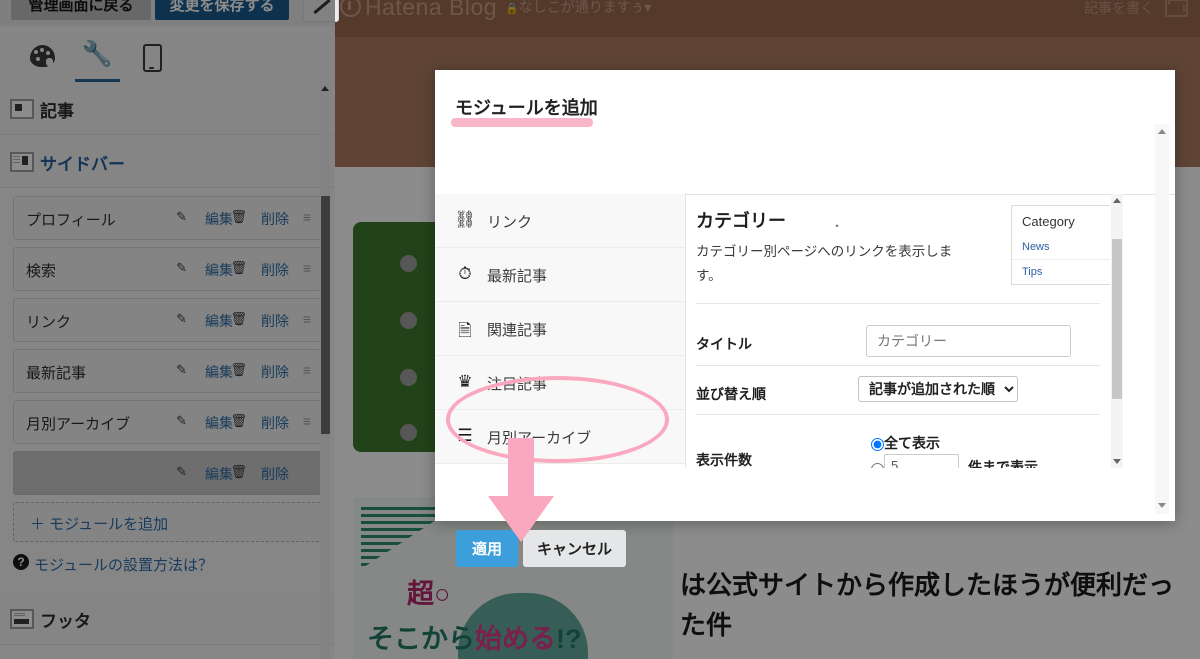  Describe the element at coordinates (938, 389) in the screenshot. I see `sort-order-select: 記事が追加された順 名前順` at that location.